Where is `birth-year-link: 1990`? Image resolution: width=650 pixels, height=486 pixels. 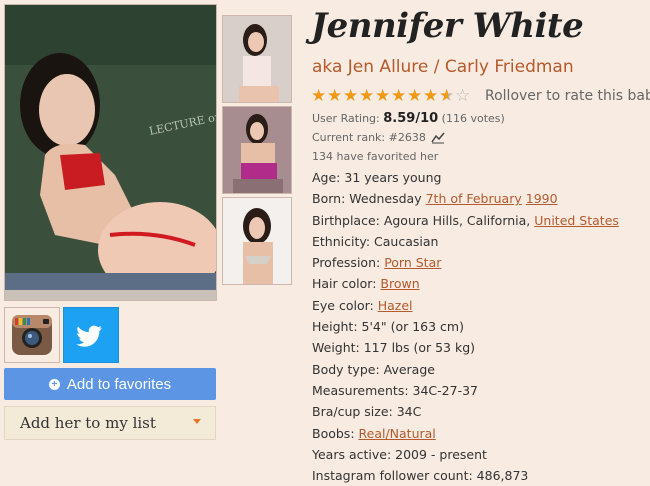 birth-year-link: 1990 is located at coordinates (542, 198).